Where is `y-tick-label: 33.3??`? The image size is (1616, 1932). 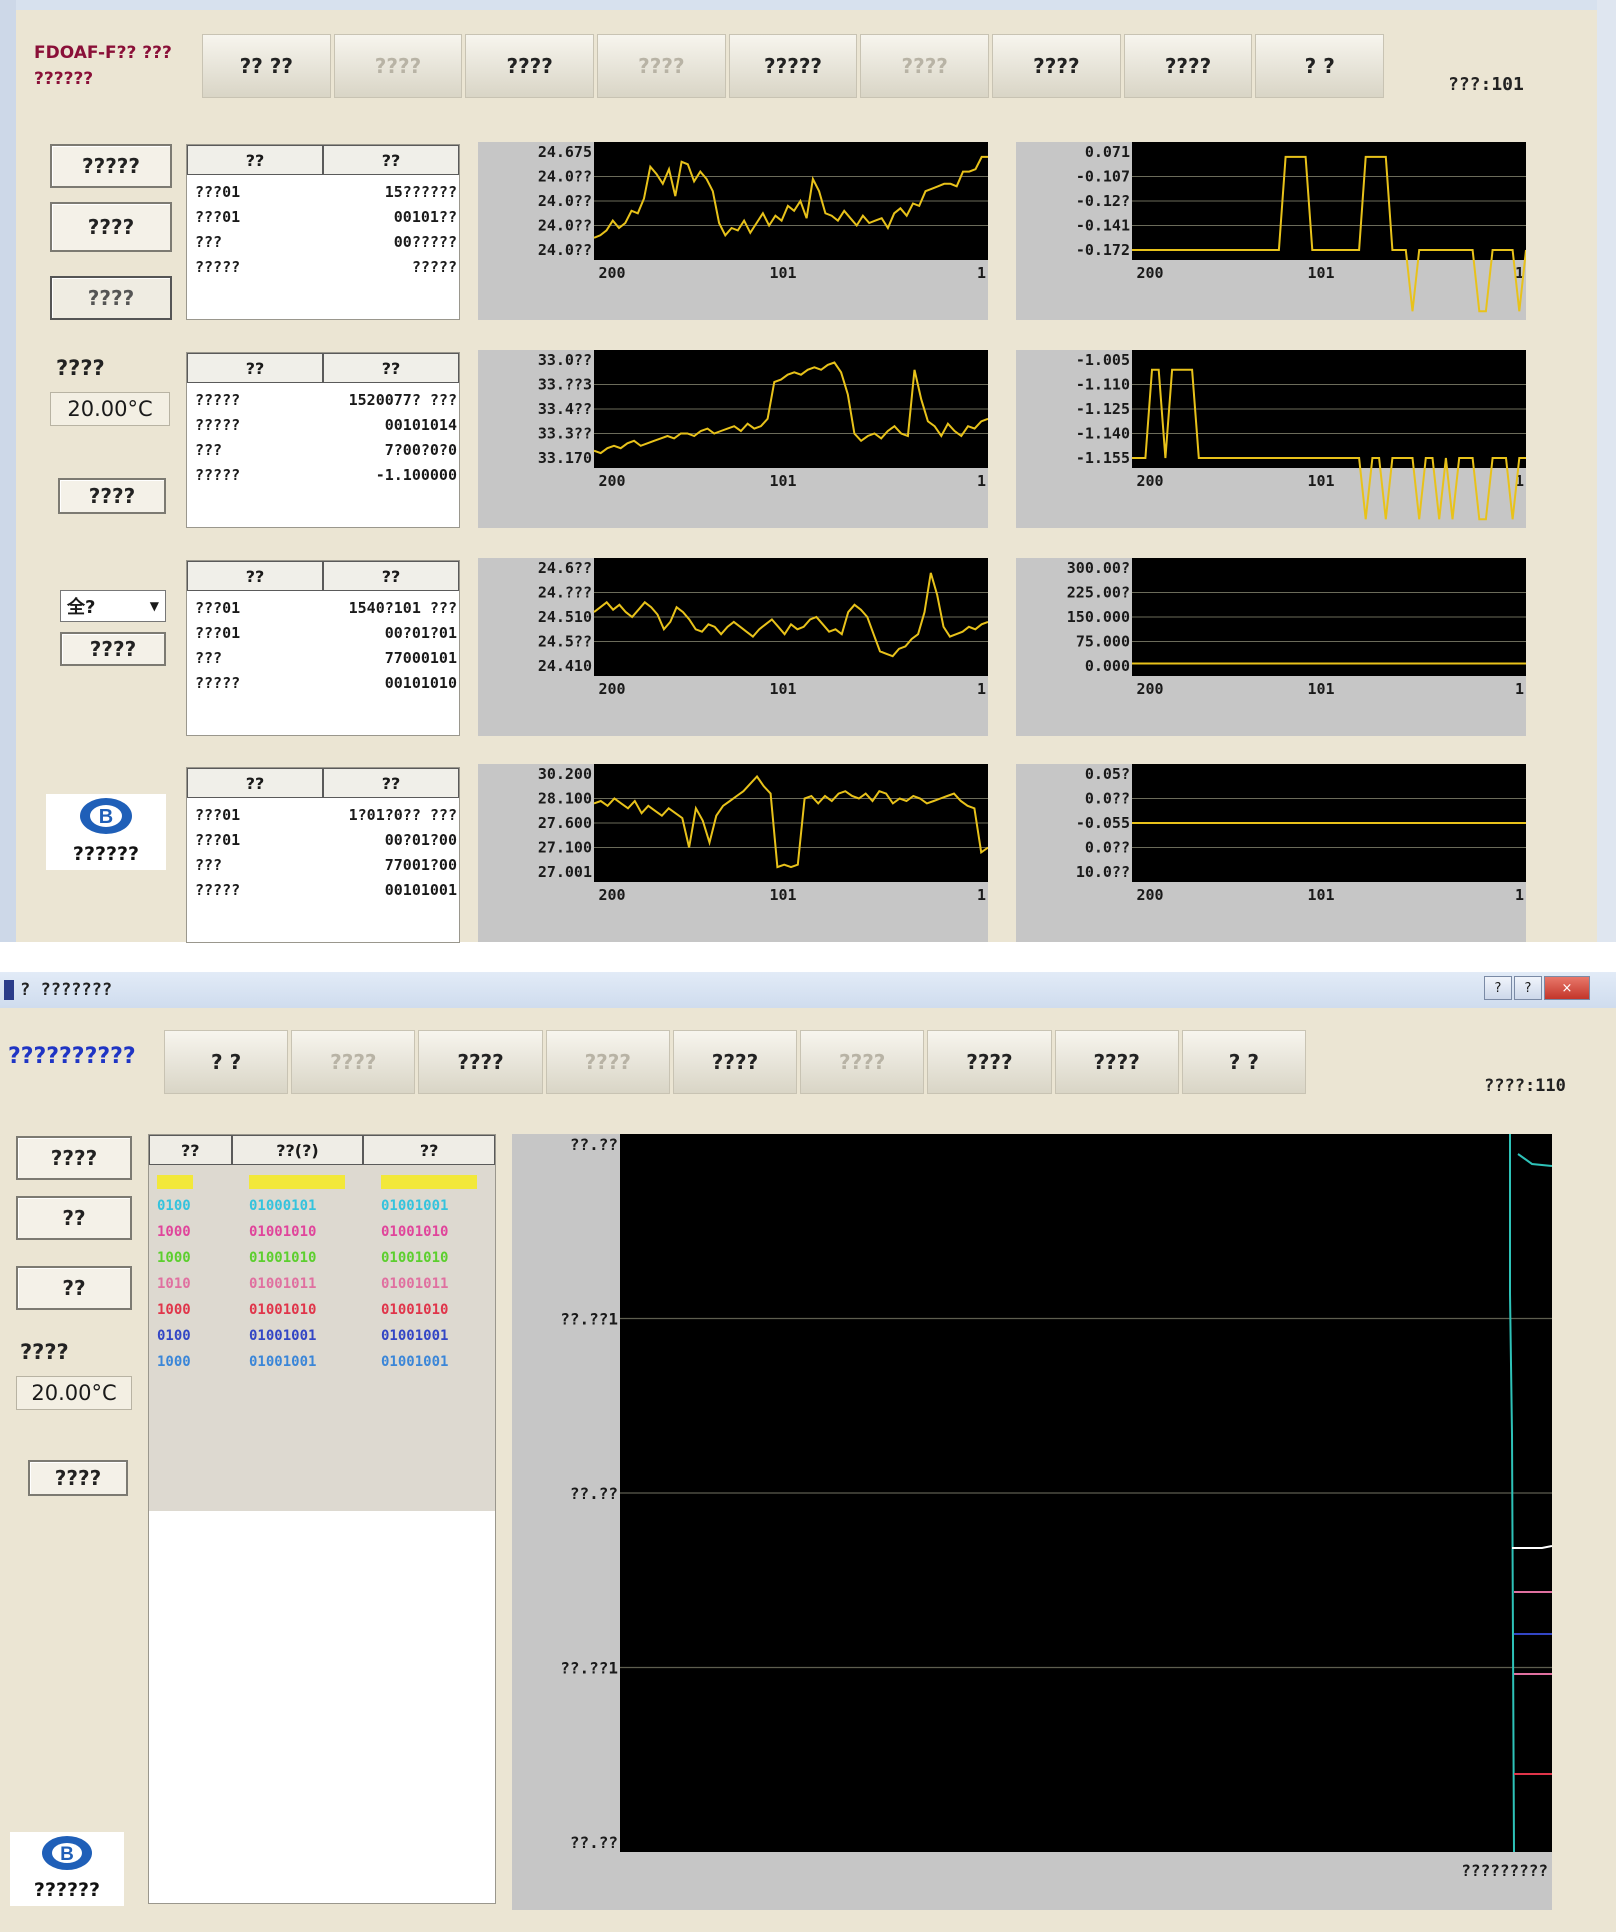 y-tick-label: 33.3?? is located at coordinates (565, 434).